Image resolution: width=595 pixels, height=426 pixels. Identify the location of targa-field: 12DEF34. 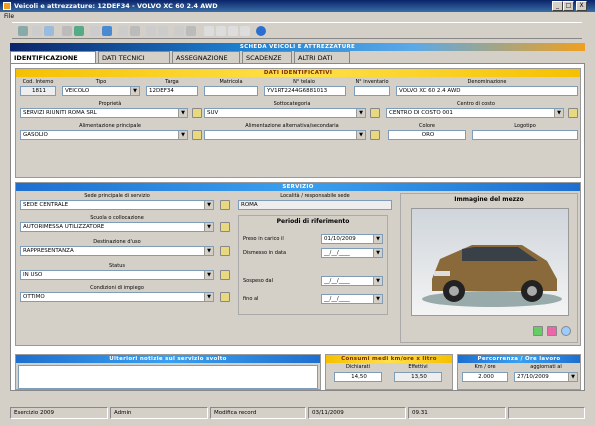
(172, 91).